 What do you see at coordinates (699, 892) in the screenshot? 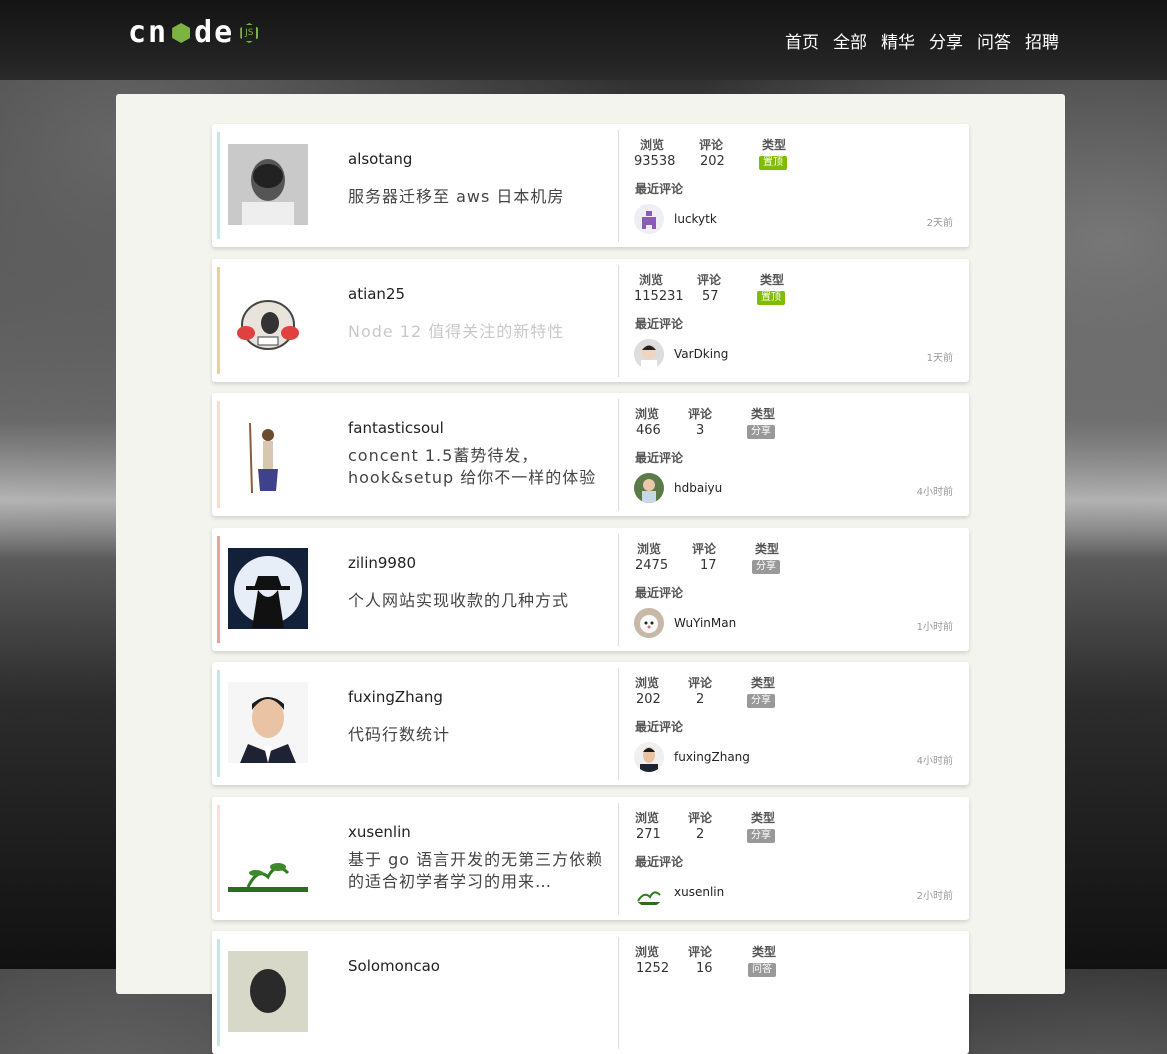
I see `recent-user-name: xusenlin` at bounding box center [699, 892].